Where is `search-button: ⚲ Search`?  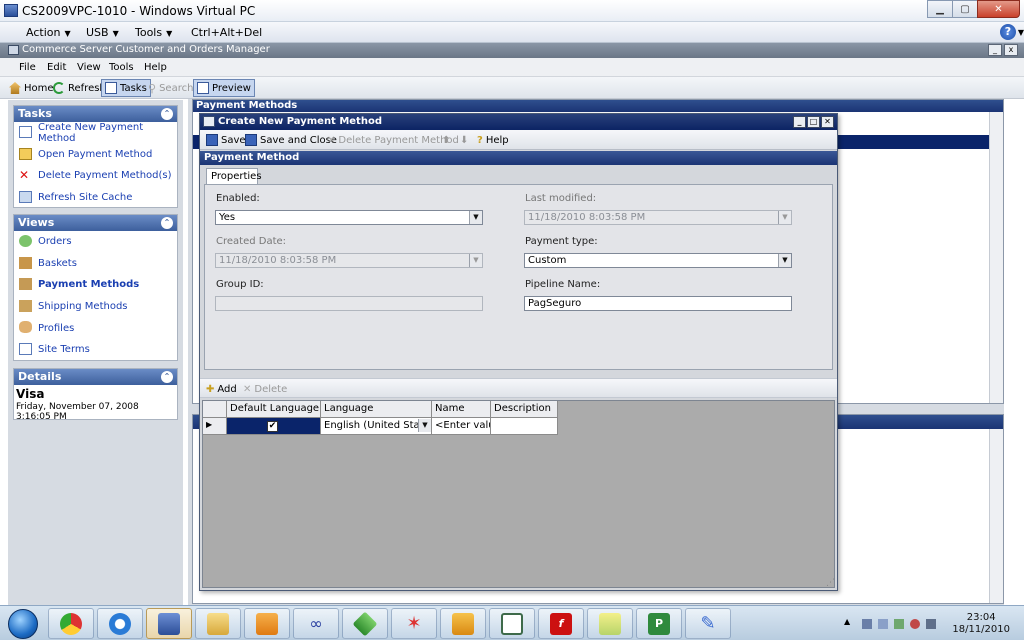 search-button: ⚲ Search is located at coordinates (170, 88).